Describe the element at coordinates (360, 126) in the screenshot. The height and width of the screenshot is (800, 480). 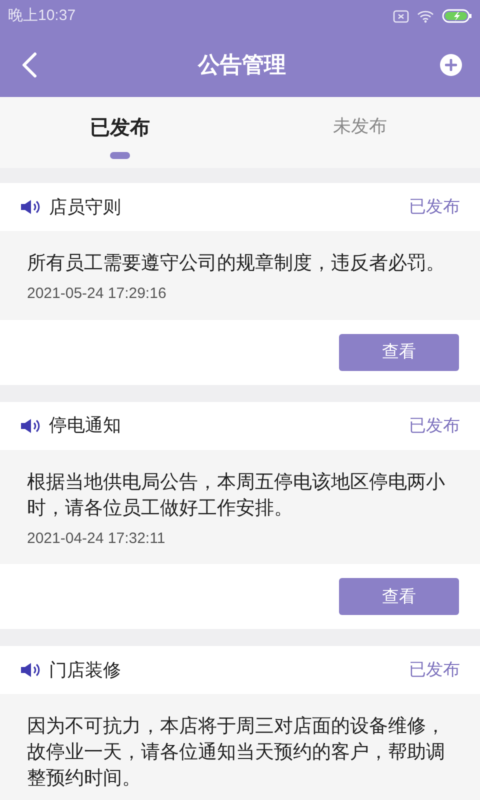
I see `tab: 未发布` at that location.